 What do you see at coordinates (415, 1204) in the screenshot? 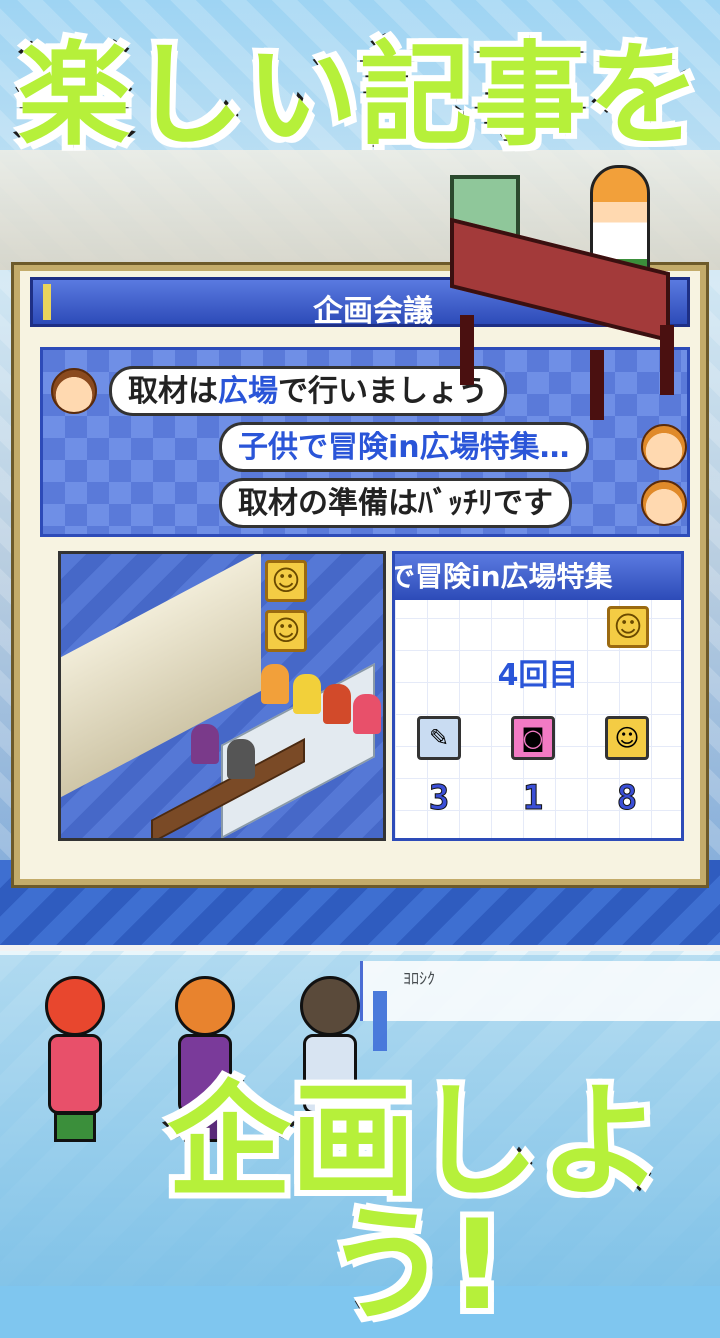
I see `promo-cta: 企画しよう!` at bounding box center [415, 1204].